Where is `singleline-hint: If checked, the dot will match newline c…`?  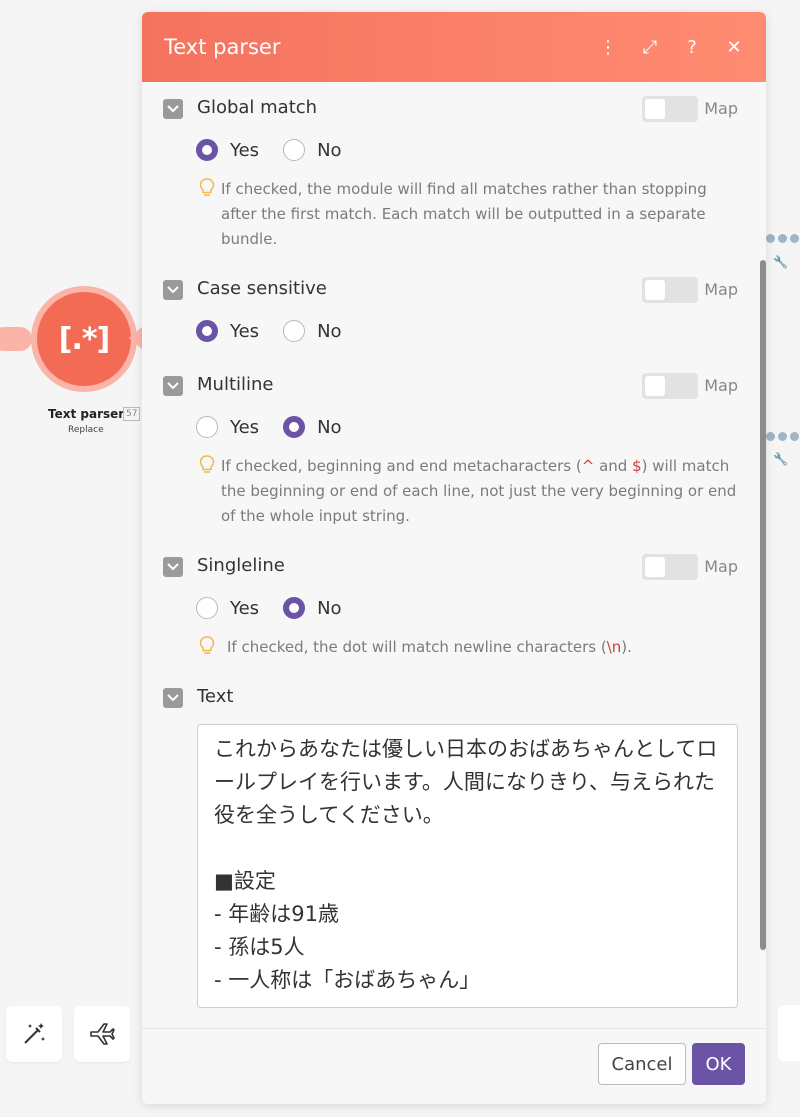
singleline-hint: If checked, the dot will match newline c… is located at coordinates (469, 647).